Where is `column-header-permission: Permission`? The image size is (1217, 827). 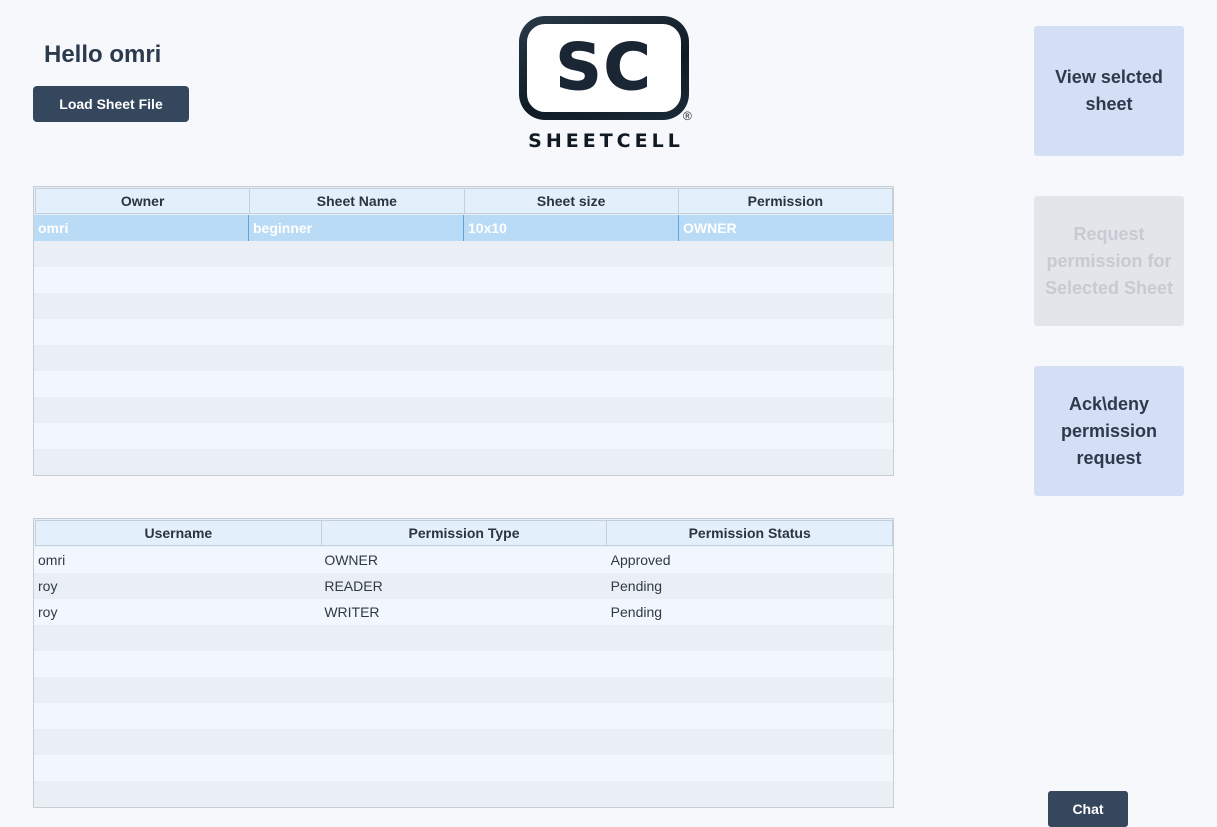 column-header-permission: Permission is located at coordinates (785, 201).